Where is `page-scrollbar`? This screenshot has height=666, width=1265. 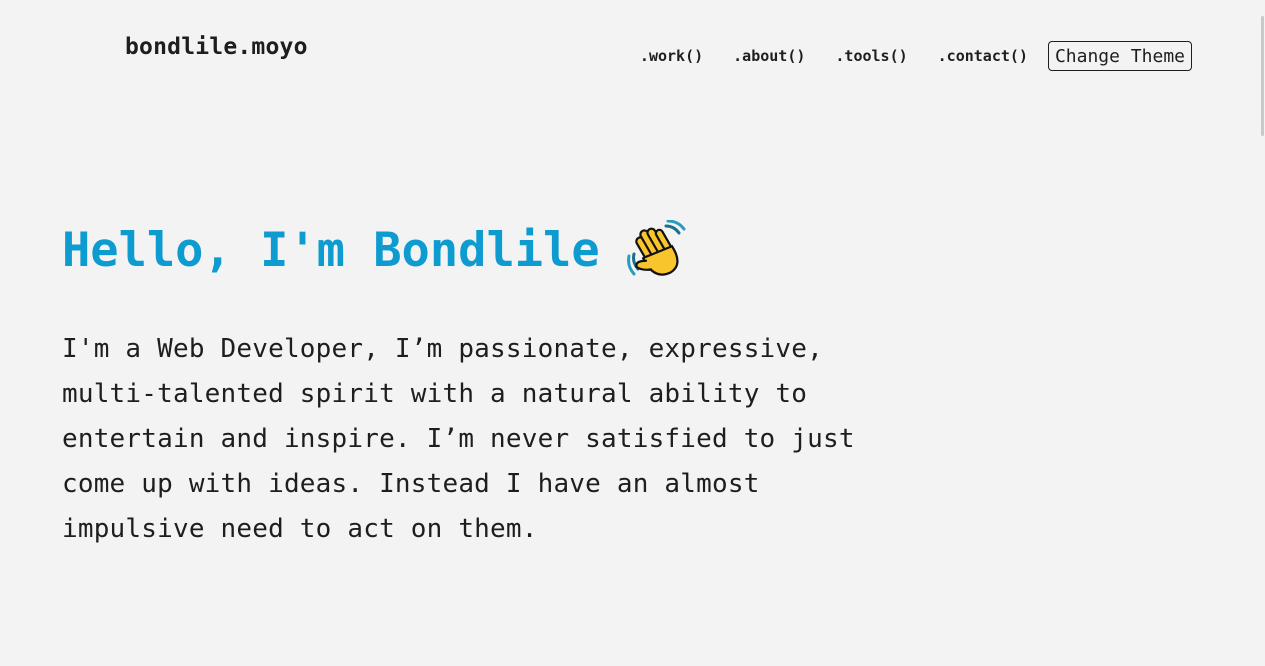
page-scrollbar is located at coordinates (1262, 333).